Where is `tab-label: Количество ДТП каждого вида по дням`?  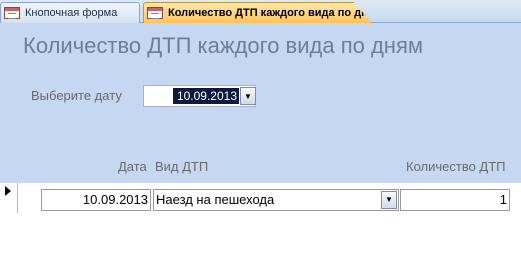
tab-label: Количество ДТП каждого вида по дням is located at coordinates (275, 13).